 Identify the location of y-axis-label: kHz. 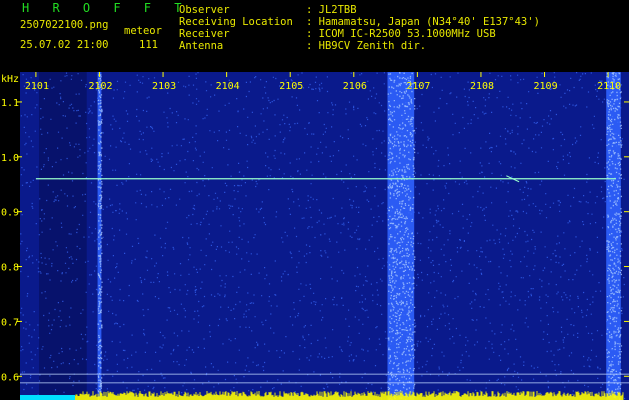
(10, 79).